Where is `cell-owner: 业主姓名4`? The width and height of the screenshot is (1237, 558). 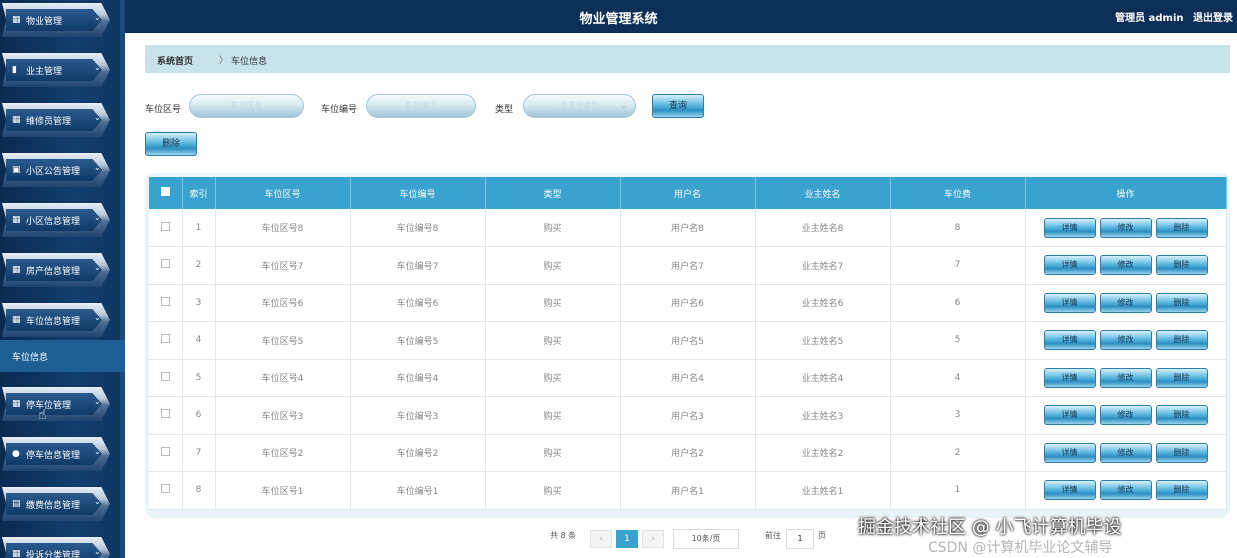 cell-owner: 业主姓名4 is located at coordinates (823, 378).